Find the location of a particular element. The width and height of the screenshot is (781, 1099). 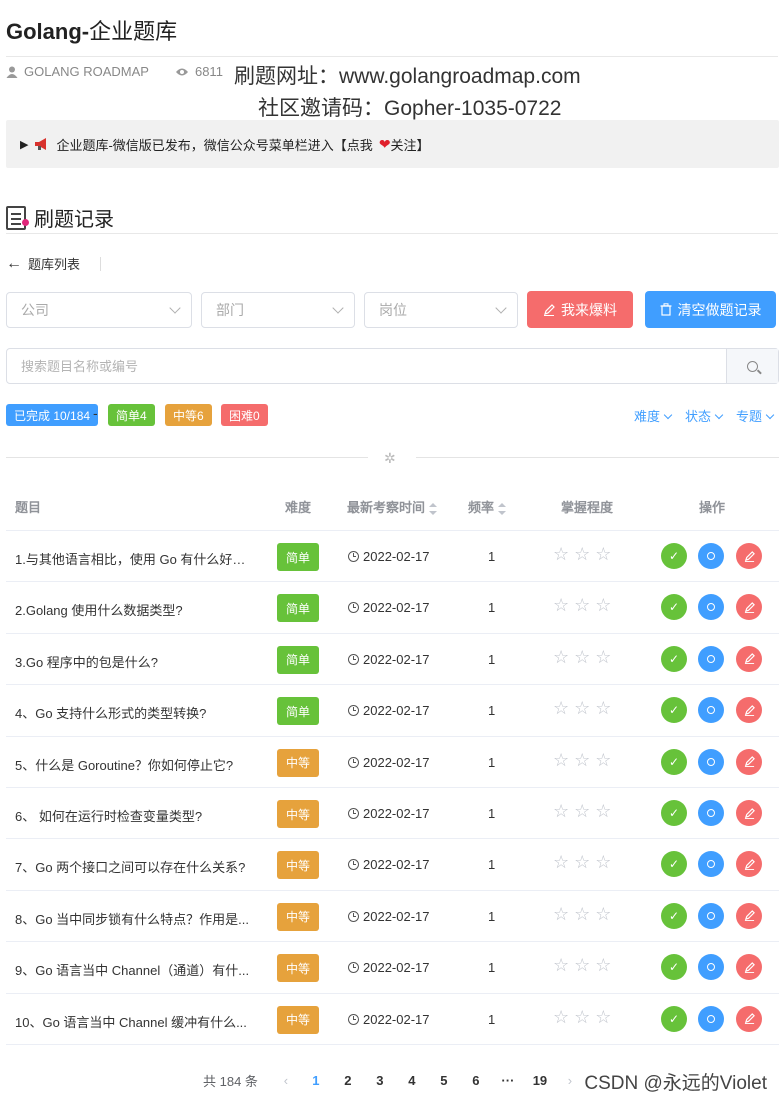

table-row: 5、什么是 Goroutine？你如何停止它? 中等 2022-02-17 1 ☆☆☆ ✓ is located at coordinates (392, 762).